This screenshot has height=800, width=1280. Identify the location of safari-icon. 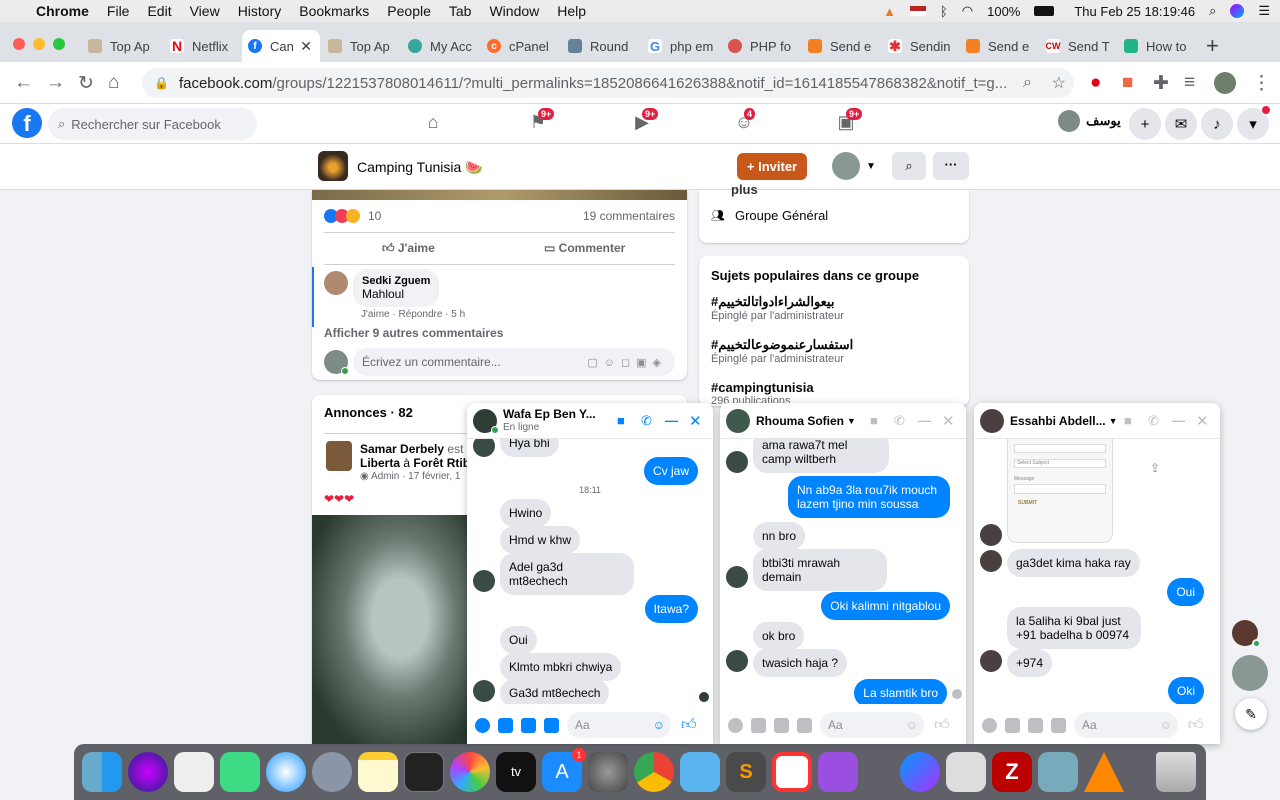
(286, 772).